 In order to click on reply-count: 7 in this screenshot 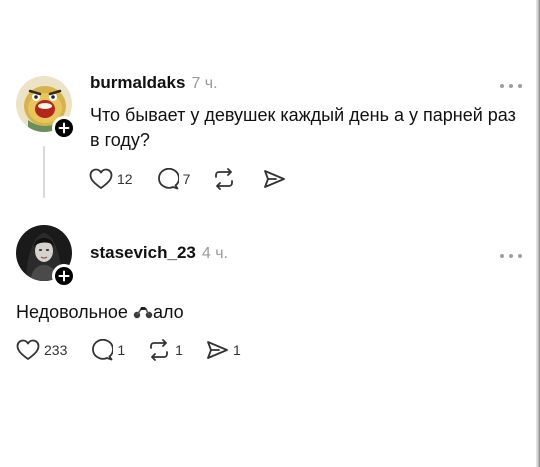, I will do `click(186, 179)`.